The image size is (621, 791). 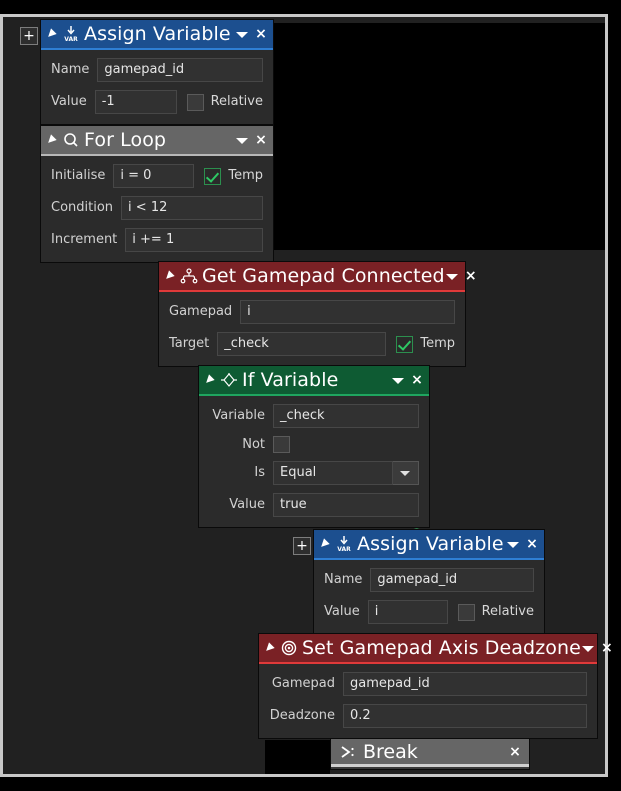 I want to click on row-label-variable: Variable, so click(x=238, y=415).